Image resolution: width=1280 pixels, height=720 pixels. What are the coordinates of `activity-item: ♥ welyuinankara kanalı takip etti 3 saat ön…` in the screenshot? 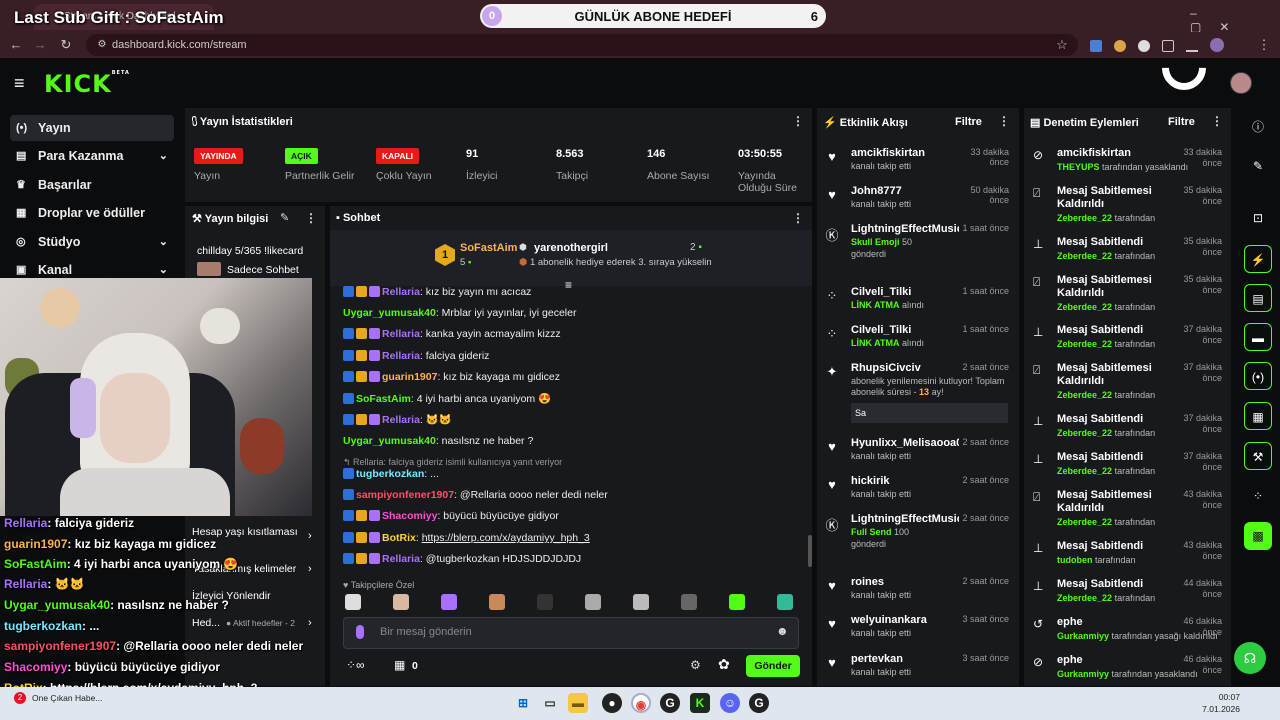 It's located at (918, 626).